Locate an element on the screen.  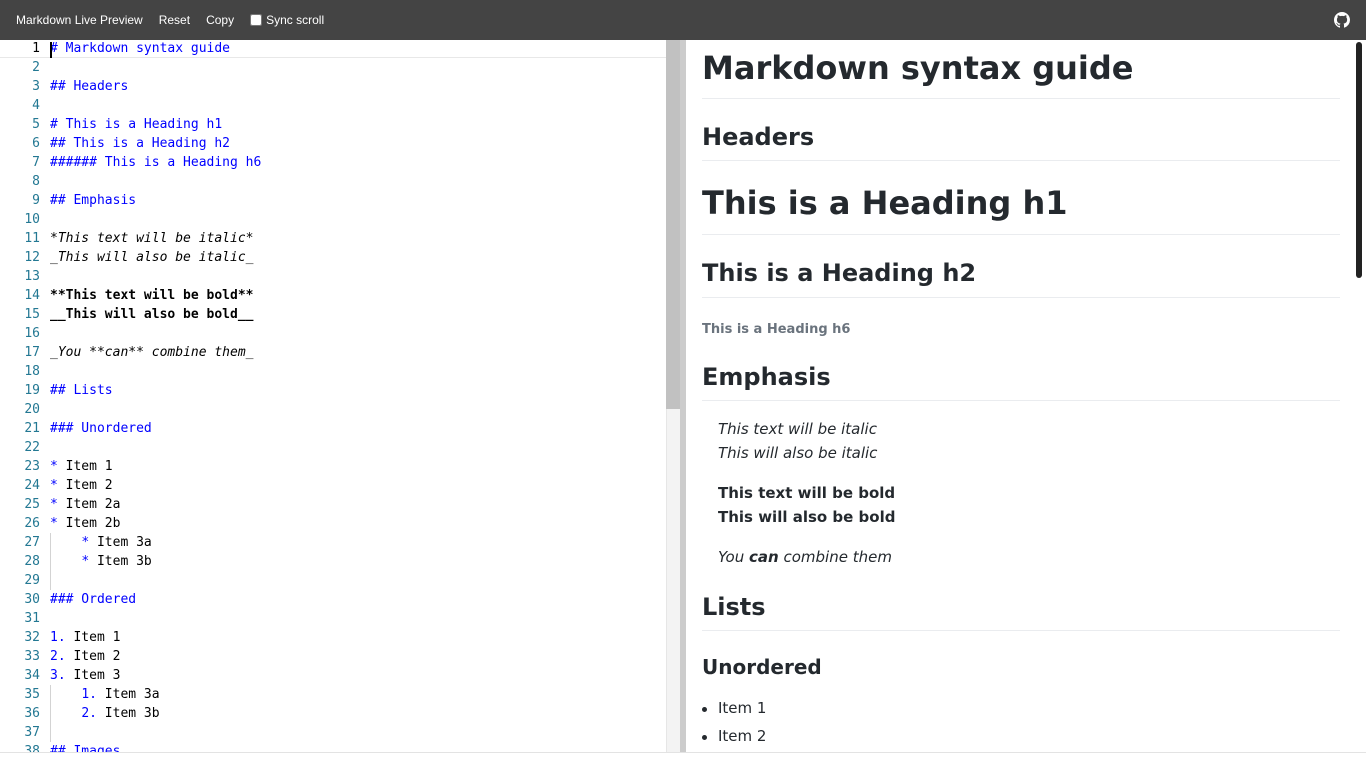
line-number: 38 is located at coordinates (32, 748).